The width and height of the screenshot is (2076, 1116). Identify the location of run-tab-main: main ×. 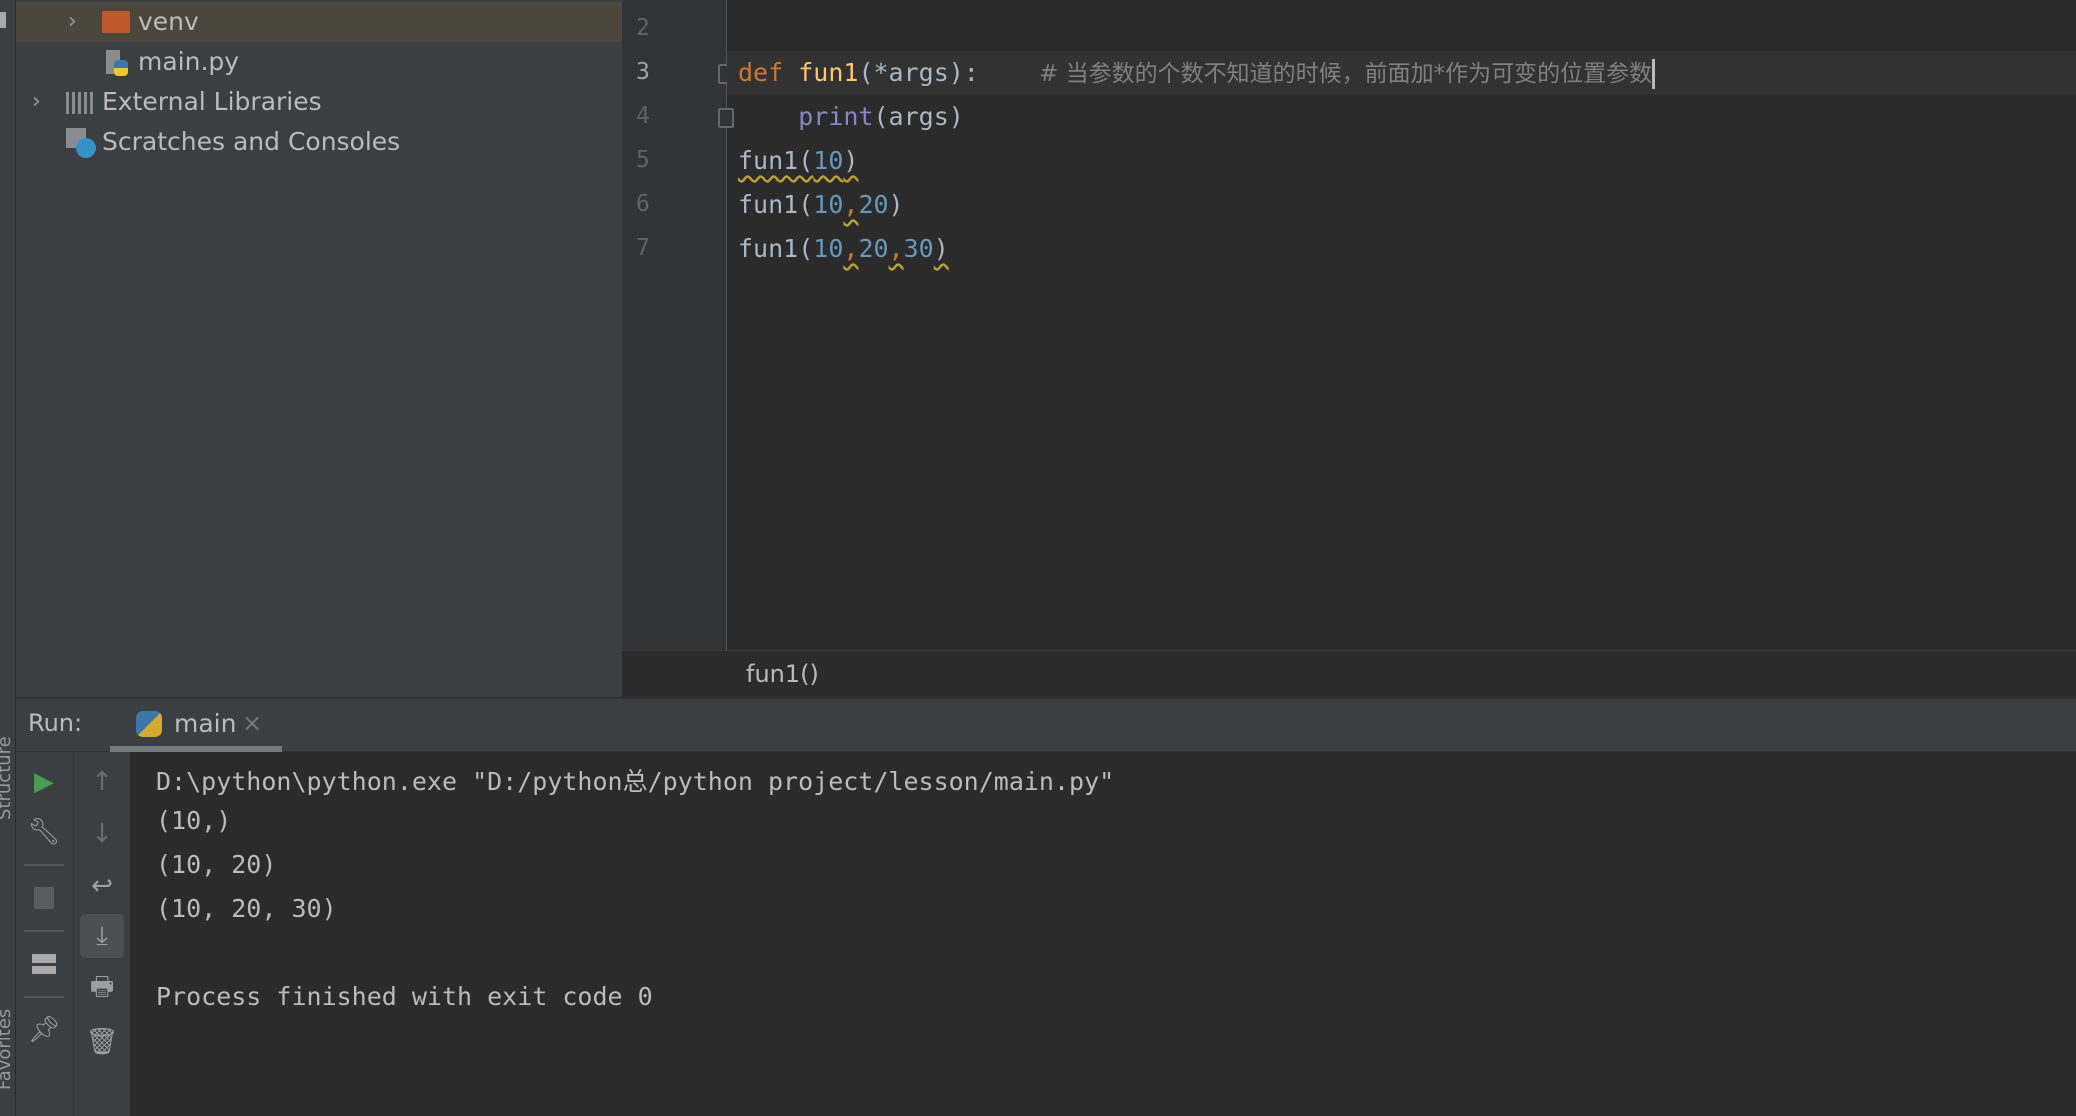
(188, 725).